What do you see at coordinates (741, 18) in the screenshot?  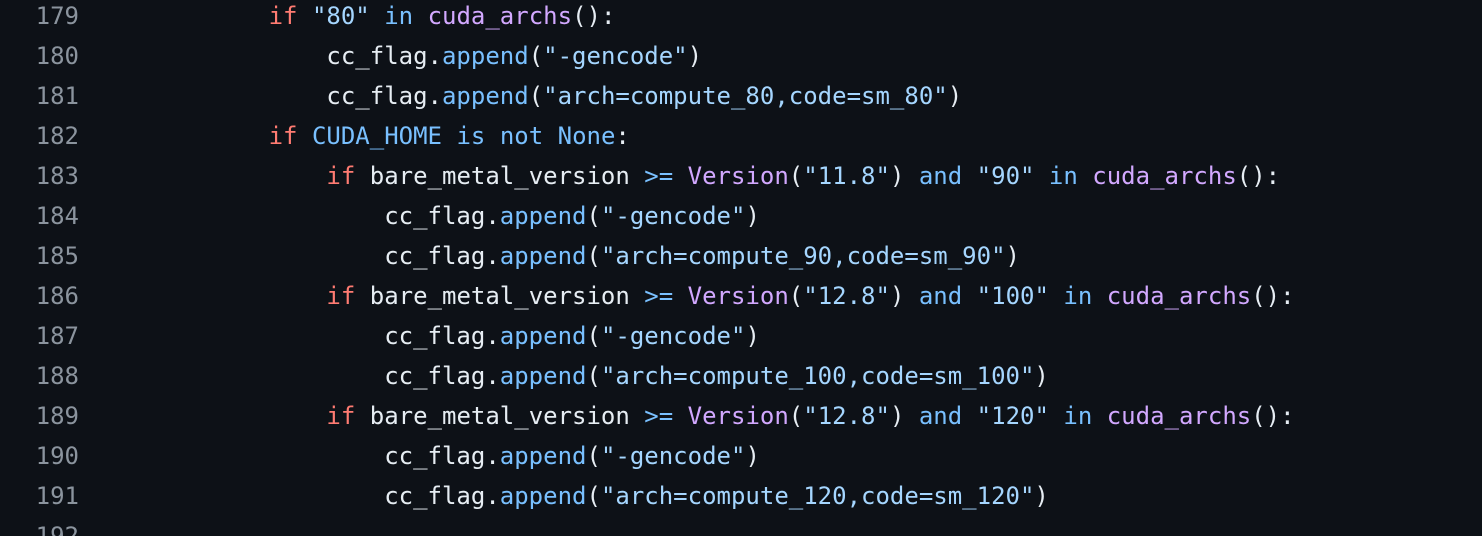 I see `code-line: 179 if "80" in cuda_archs():` at bounding box center [741, 18].